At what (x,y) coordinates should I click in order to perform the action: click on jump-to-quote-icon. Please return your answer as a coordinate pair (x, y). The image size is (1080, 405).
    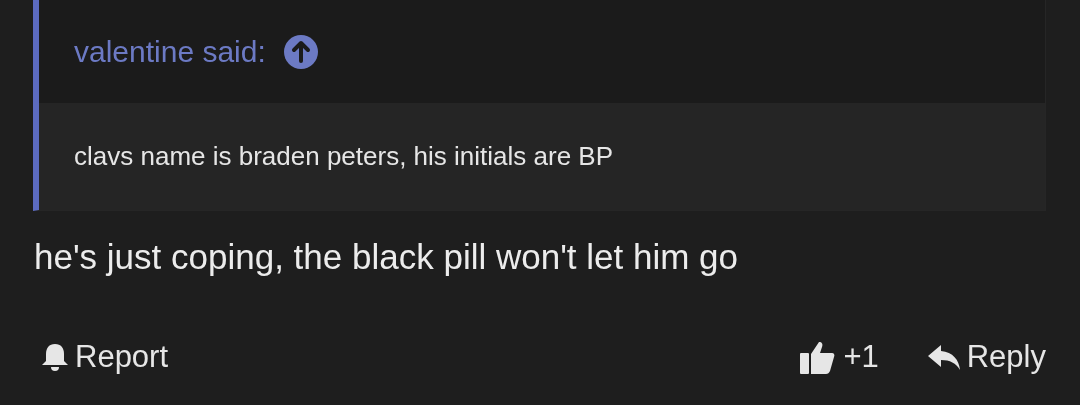
    Looking at the image, I should click on (300, 51).